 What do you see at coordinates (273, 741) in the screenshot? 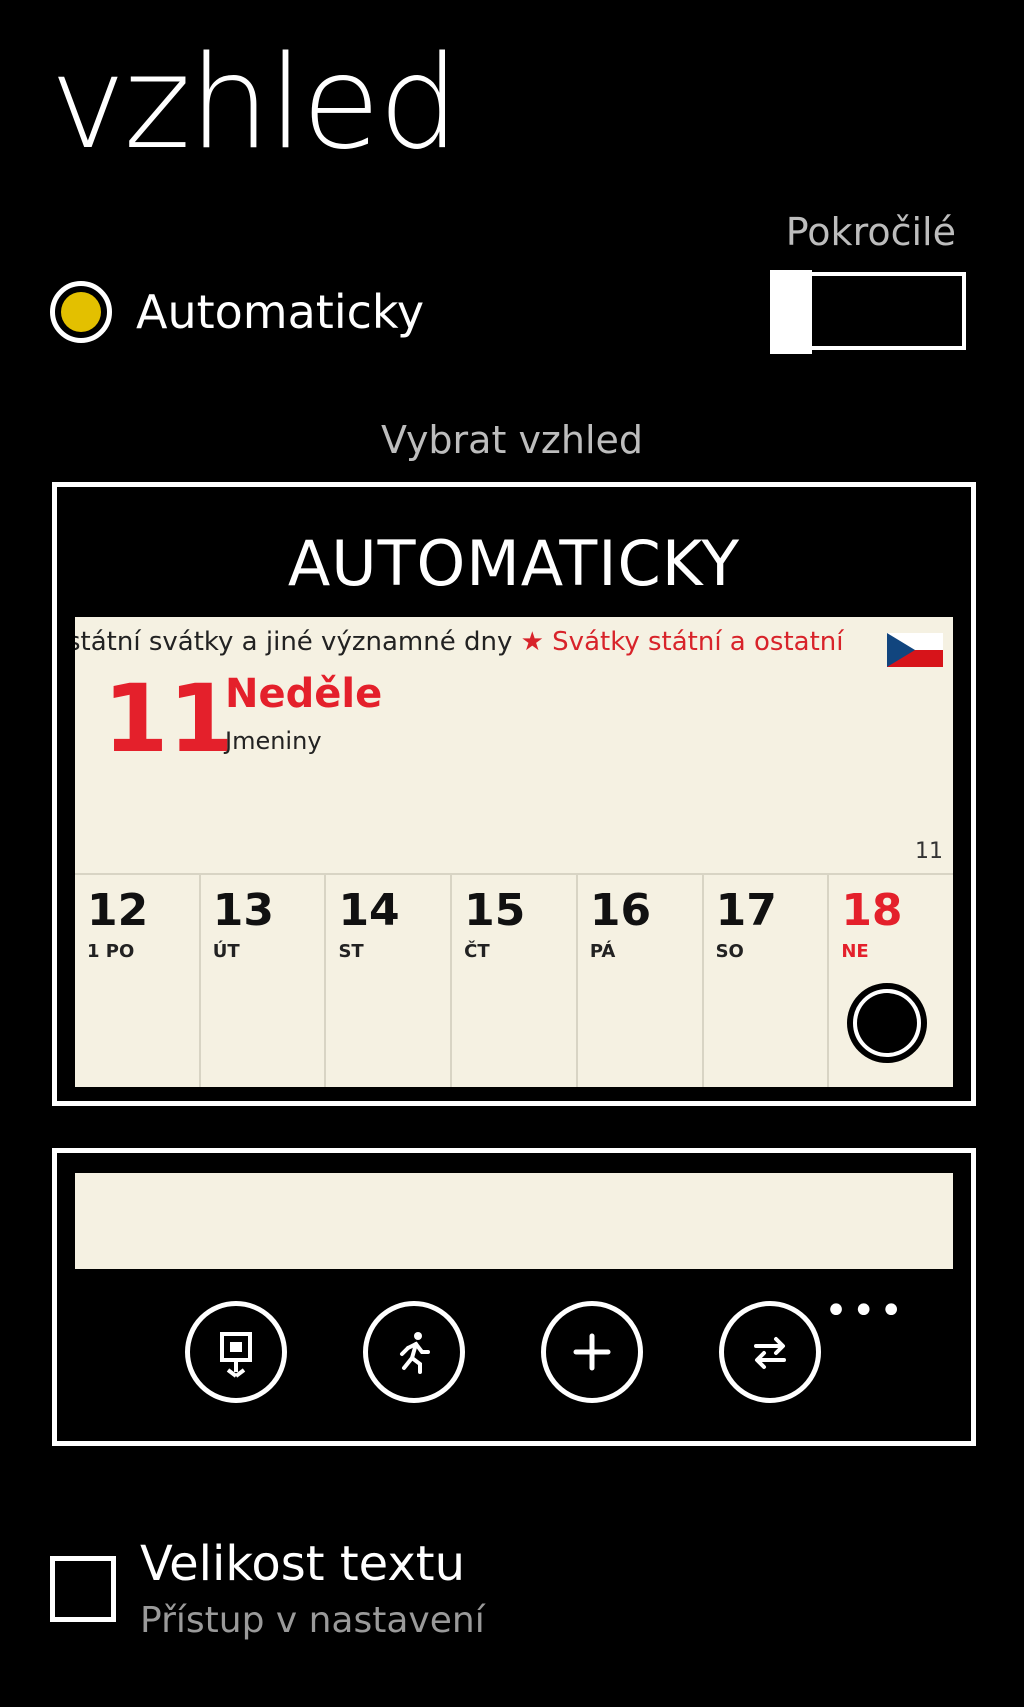
I see `current-day-nameday: Jmeniny` at bounding box center [273, 741].